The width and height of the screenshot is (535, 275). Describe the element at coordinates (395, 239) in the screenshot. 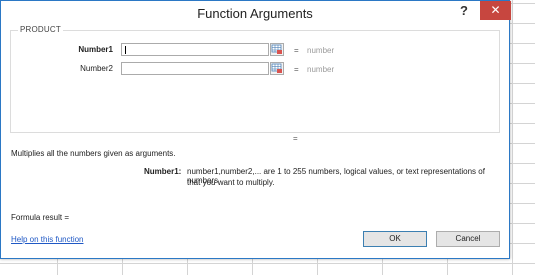

I see `ok-button: OK` at that location.